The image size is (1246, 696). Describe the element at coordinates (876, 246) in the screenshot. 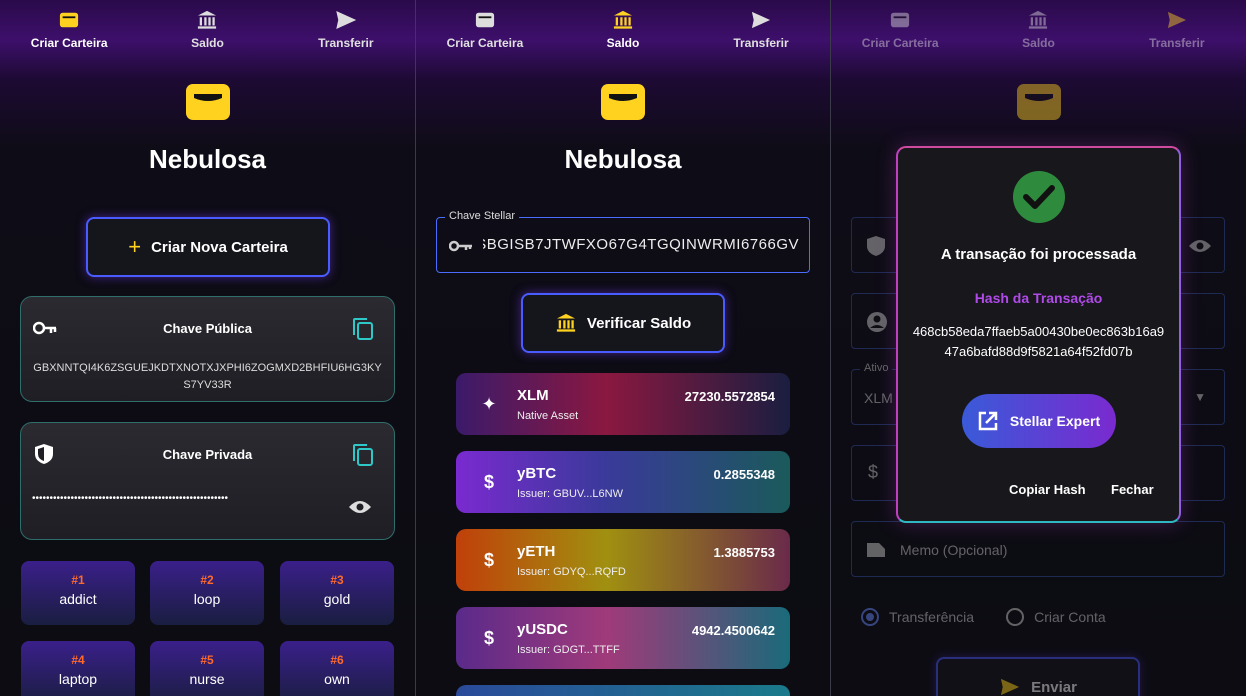

I see `shield-icon` at that location.